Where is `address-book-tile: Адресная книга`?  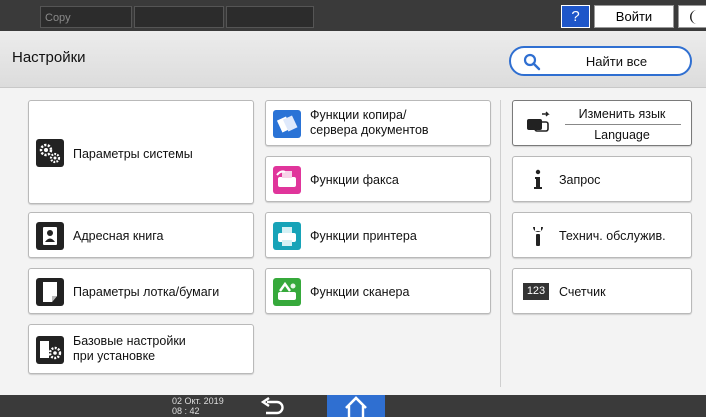 address-book-tile: Адресная книга is located at coordinates (141, 235).